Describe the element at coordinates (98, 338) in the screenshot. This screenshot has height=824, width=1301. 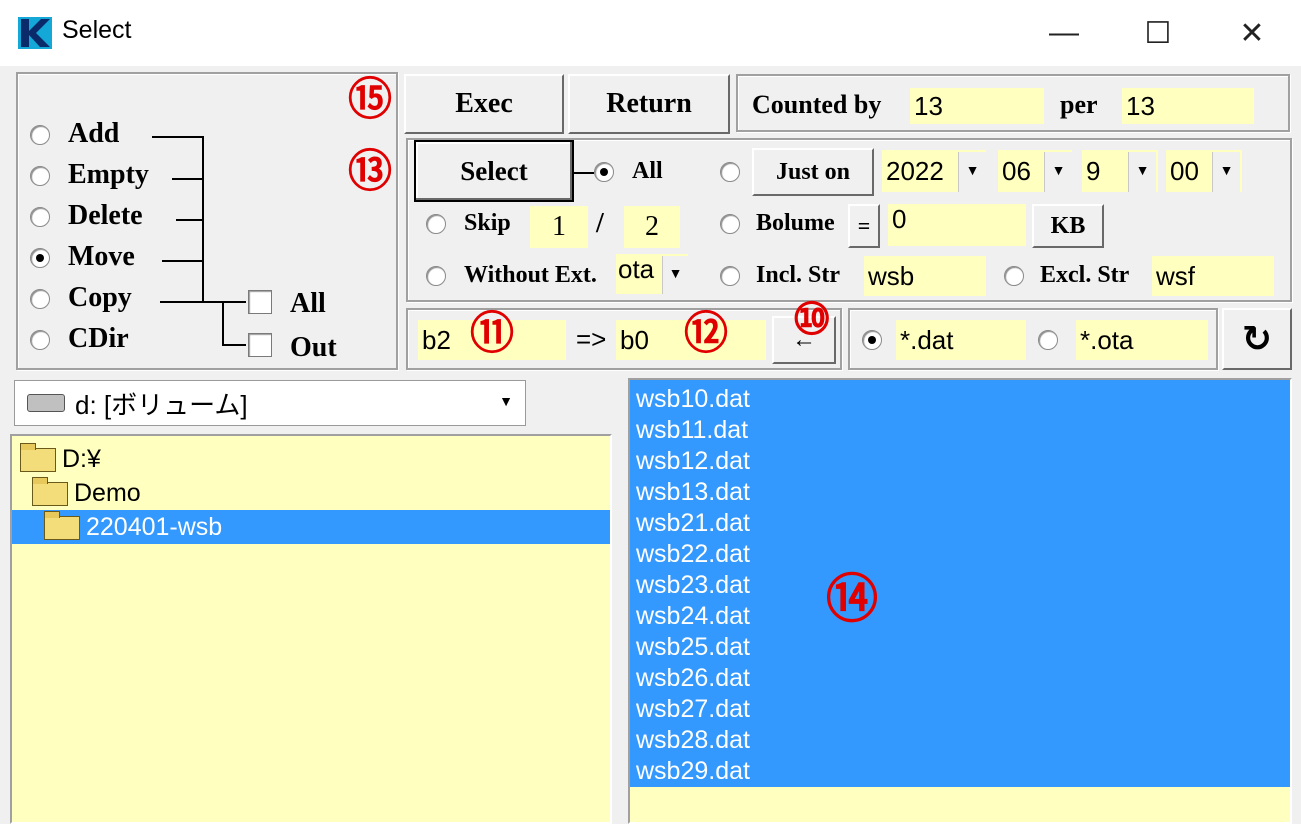
I see `mode-label-cdir: CDir` at that location.